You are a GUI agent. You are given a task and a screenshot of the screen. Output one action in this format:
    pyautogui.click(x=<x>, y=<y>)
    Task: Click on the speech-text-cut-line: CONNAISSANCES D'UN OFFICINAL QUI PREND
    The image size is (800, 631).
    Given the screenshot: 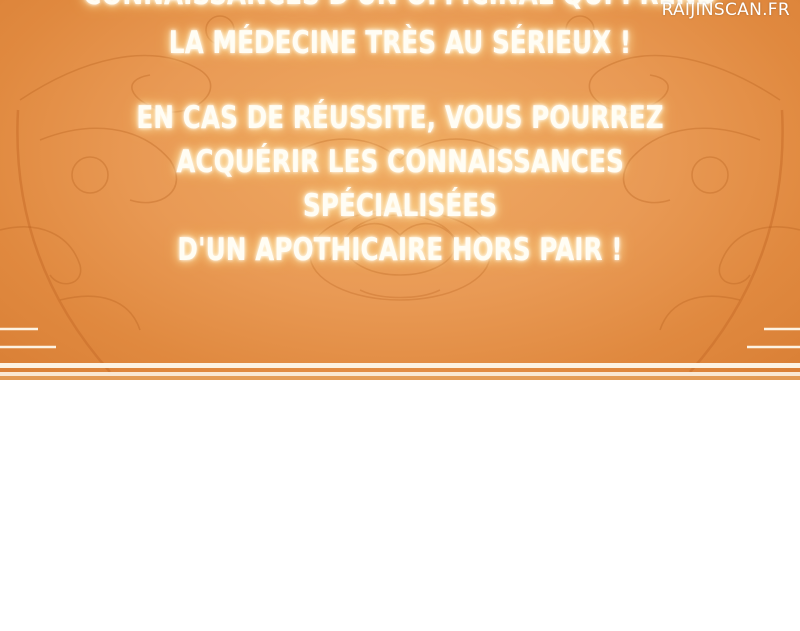 What is the action you would take?
    pyautogui.click(x=400, y=8)
    